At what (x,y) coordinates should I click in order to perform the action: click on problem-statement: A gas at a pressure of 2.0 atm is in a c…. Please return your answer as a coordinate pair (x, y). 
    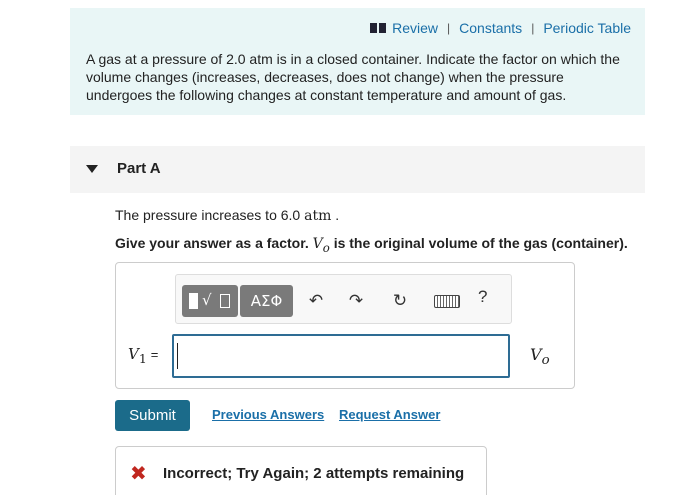
    Looking at the image, I should click on (353, 77).